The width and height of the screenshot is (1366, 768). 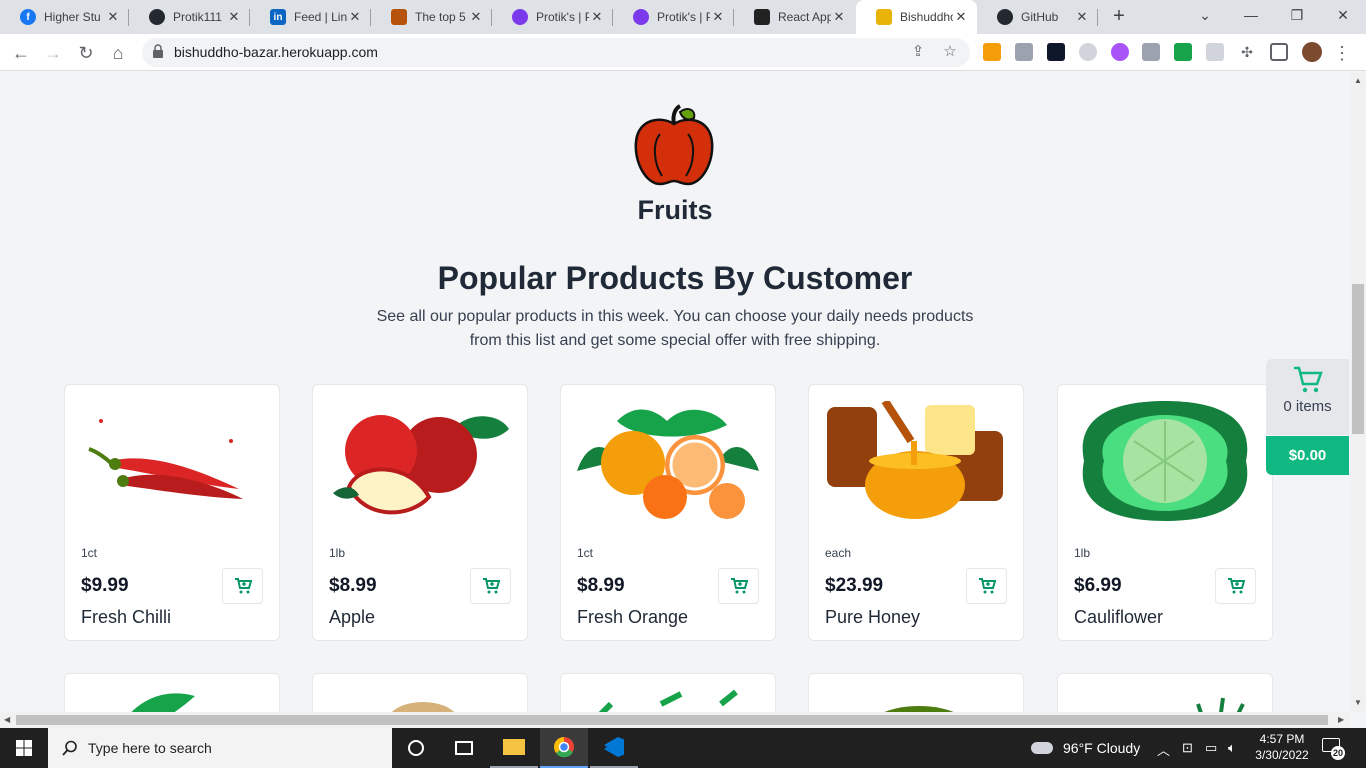 What do you see at coordinates (126, 617) in the screenshot?
I see `product-name: Fresh Chilli` at bounding box center [126, 617].